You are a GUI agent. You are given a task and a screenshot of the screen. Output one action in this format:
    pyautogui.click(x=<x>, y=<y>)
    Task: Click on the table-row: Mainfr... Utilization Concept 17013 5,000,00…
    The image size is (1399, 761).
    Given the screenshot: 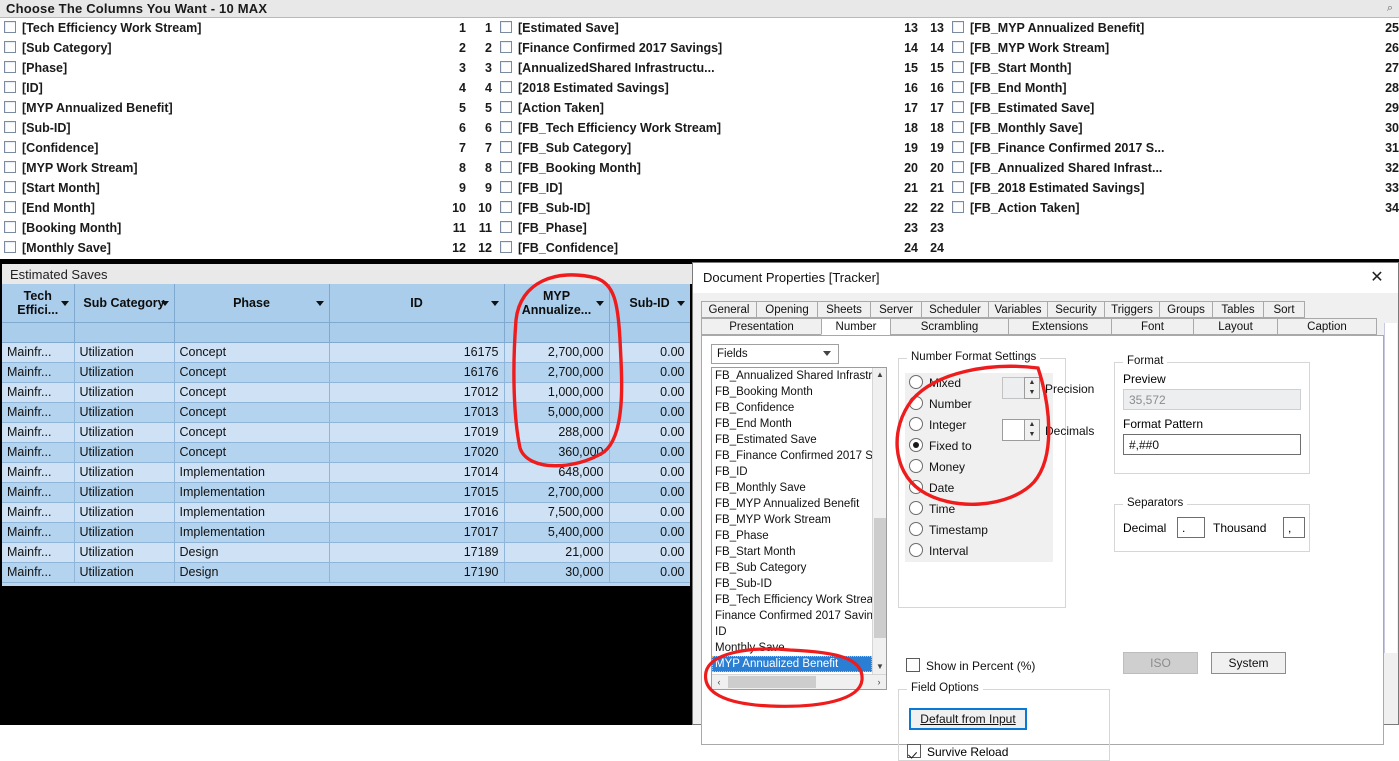 What is the action you would take?
    pyautogui.click(x=346, y=412)
    